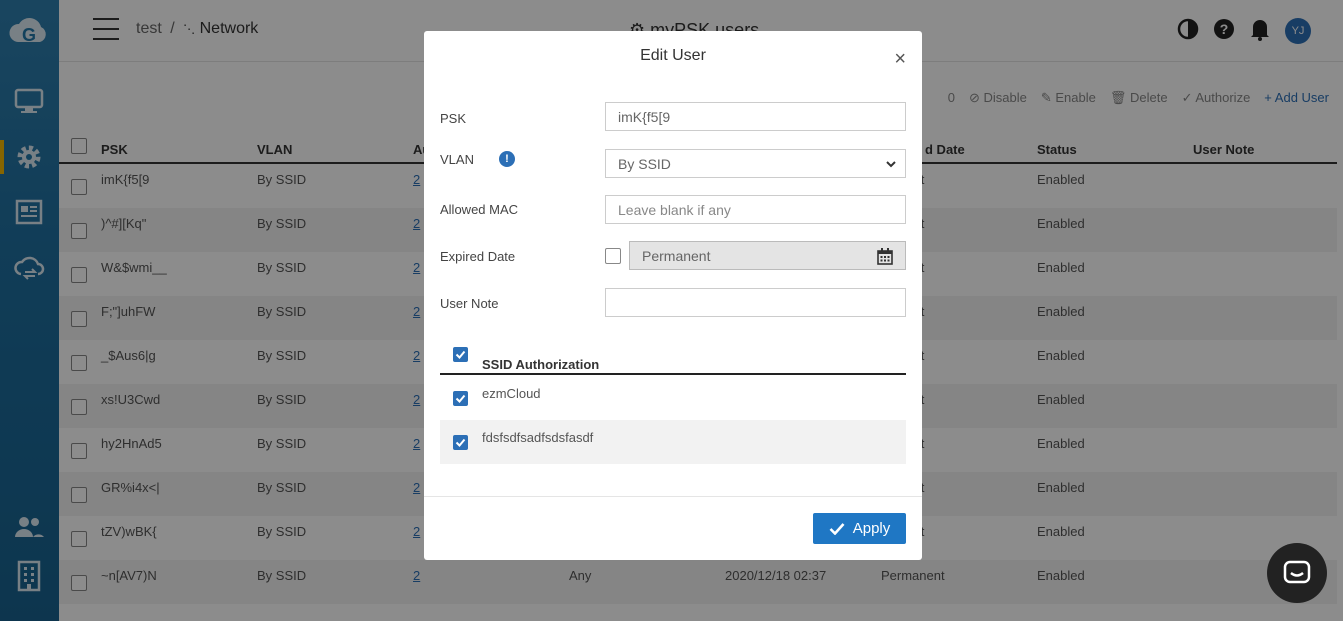 The width and height of the screenshot is (1343, 621). I want to click on expired-date-input: Permanent, so click(767, 255).